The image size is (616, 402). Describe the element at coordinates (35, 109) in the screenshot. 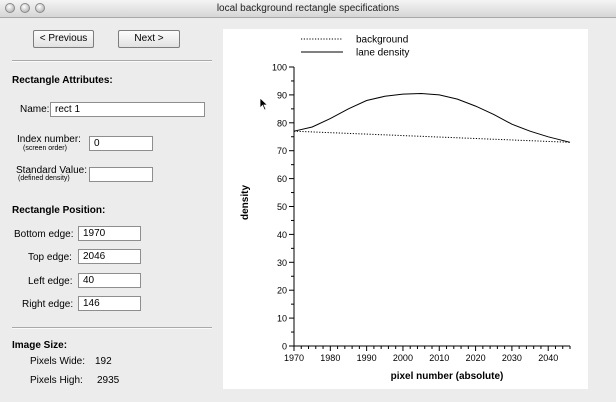

I see `name-label: Name:` at that location.